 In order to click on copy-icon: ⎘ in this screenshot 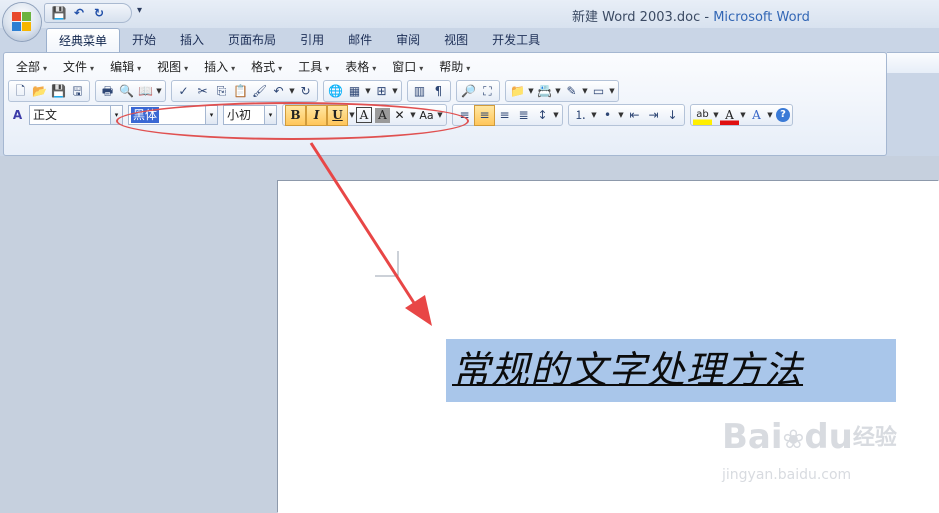, I will do `click(221, 91)`.